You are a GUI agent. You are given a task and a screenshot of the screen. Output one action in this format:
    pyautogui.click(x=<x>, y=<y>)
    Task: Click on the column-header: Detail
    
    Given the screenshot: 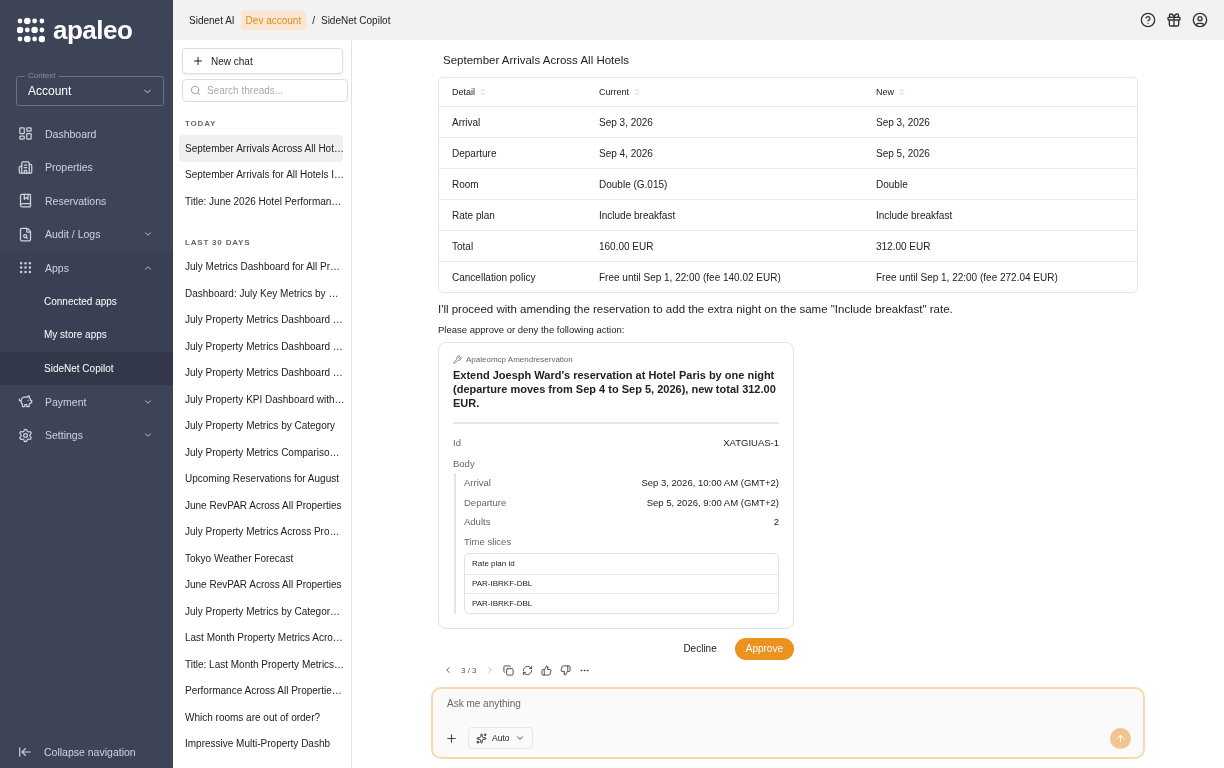 What is the action you would take?
    pyautogui.click(x=463, y=92)
    